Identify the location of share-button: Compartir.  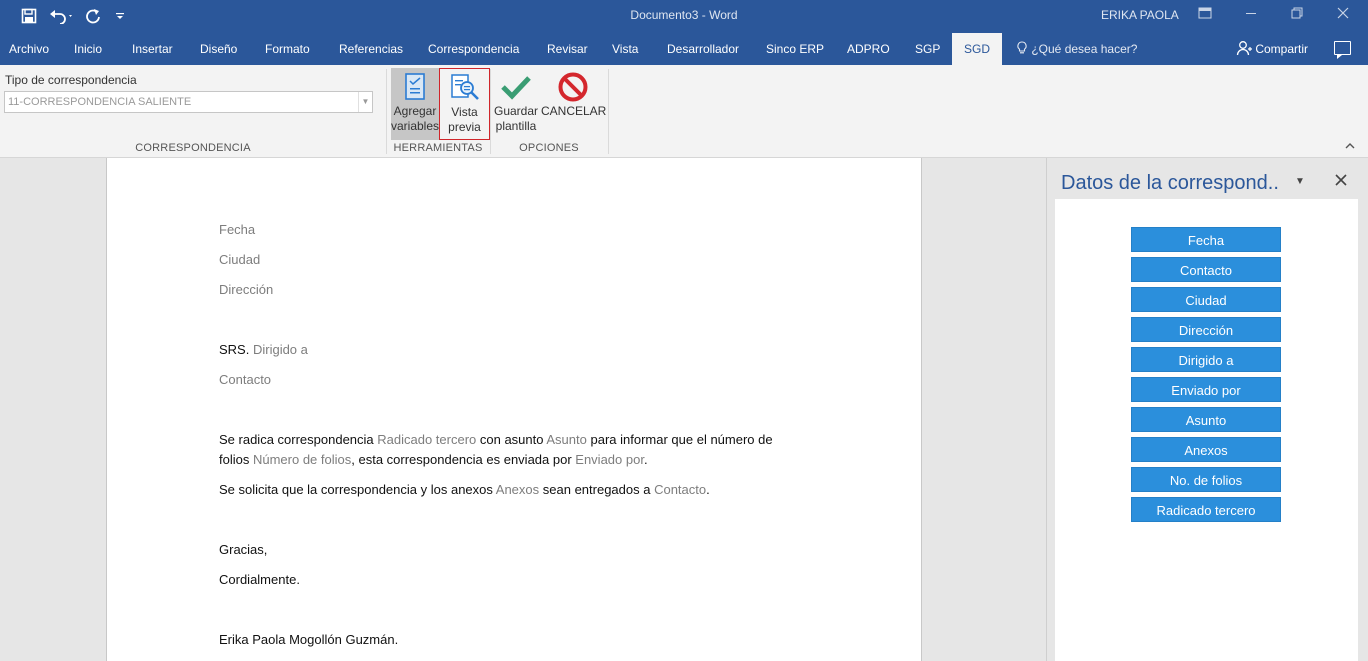
(1272, 49).